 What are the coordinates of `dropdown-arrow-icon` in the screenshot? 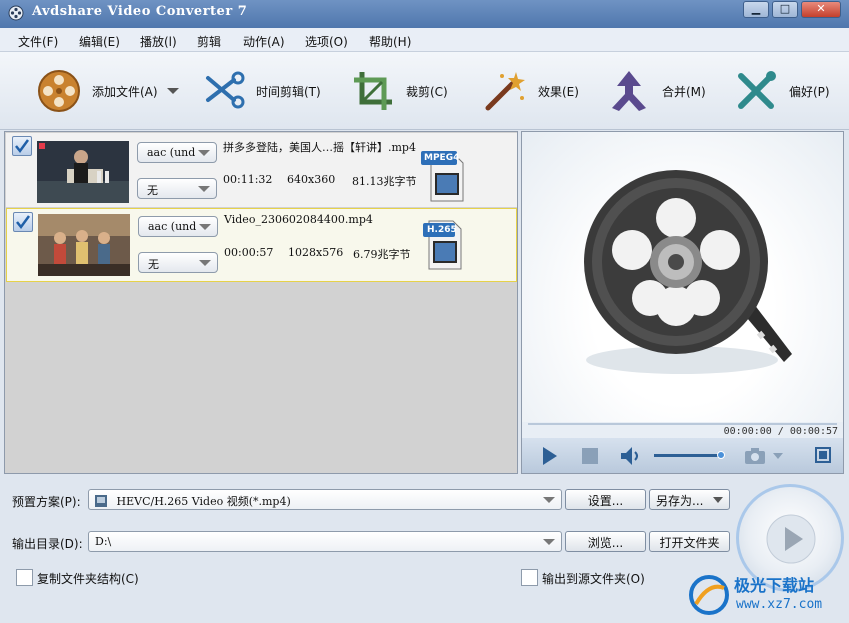 It's located at (173, 91).